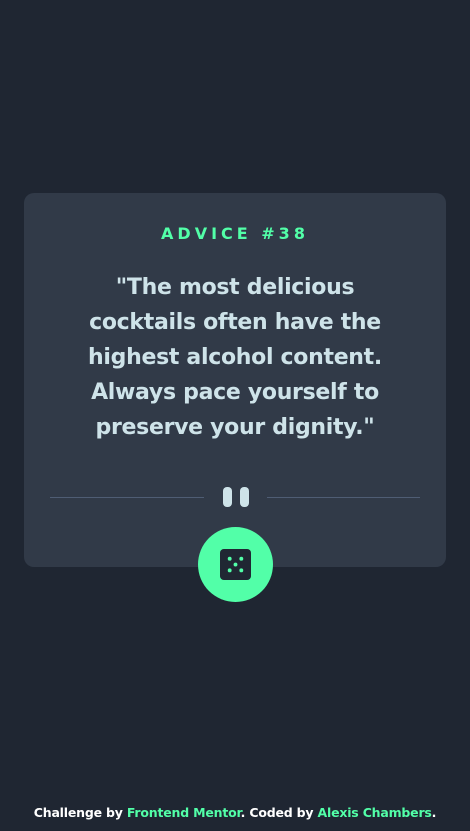 The image size is (470, 831). Describe the element at coordinates (235, 233) in the screenshot. I see `advice-id-label: ADVICE #38` at that location.